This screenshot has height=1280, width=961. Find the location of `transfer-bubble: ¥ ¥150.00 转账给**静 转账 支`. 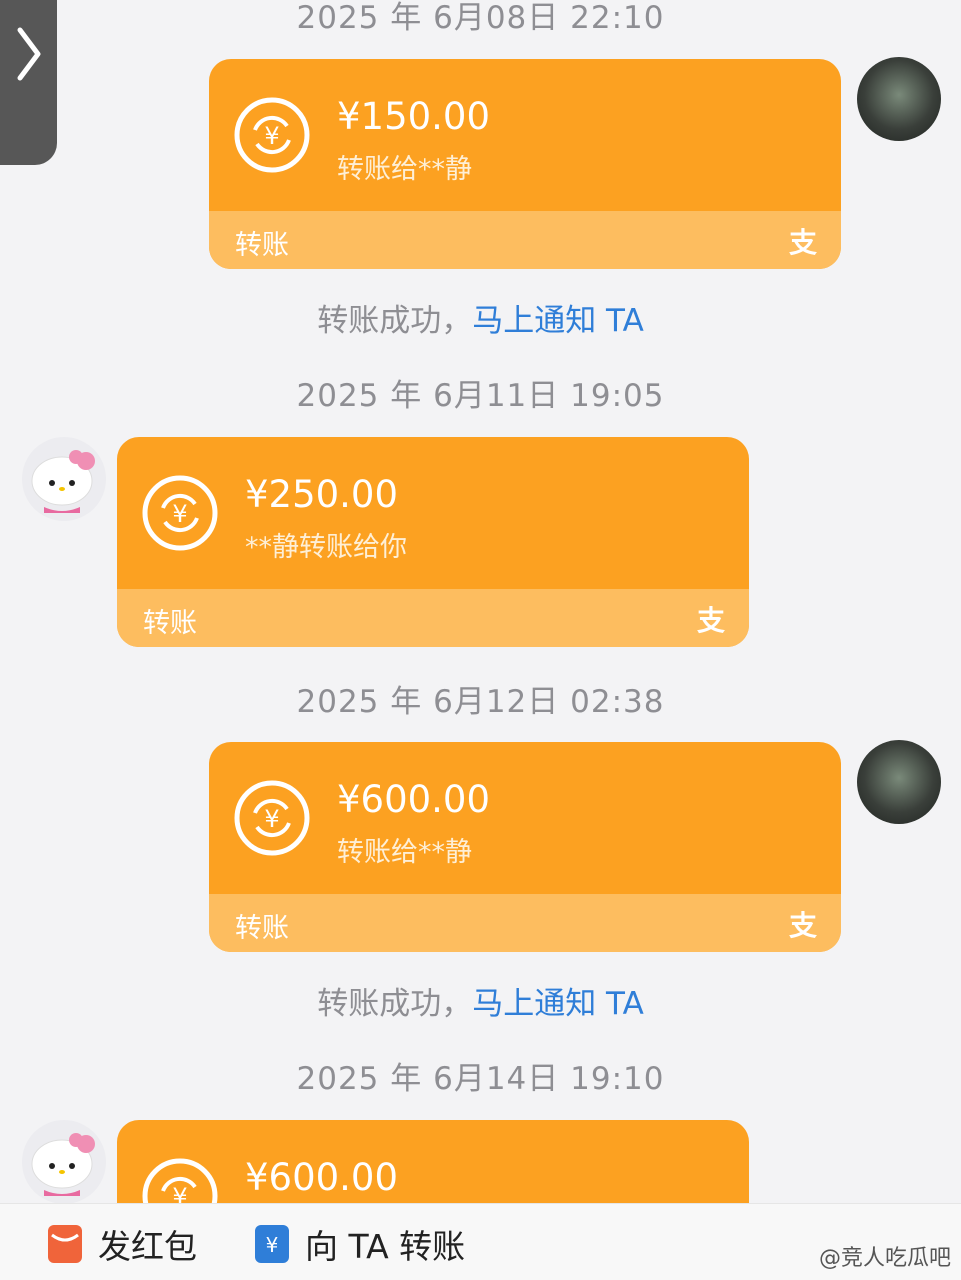

transfer-bubble: ¥ ¥150.00 转账给**静 转账 支 is located at coordinates (525, 164).